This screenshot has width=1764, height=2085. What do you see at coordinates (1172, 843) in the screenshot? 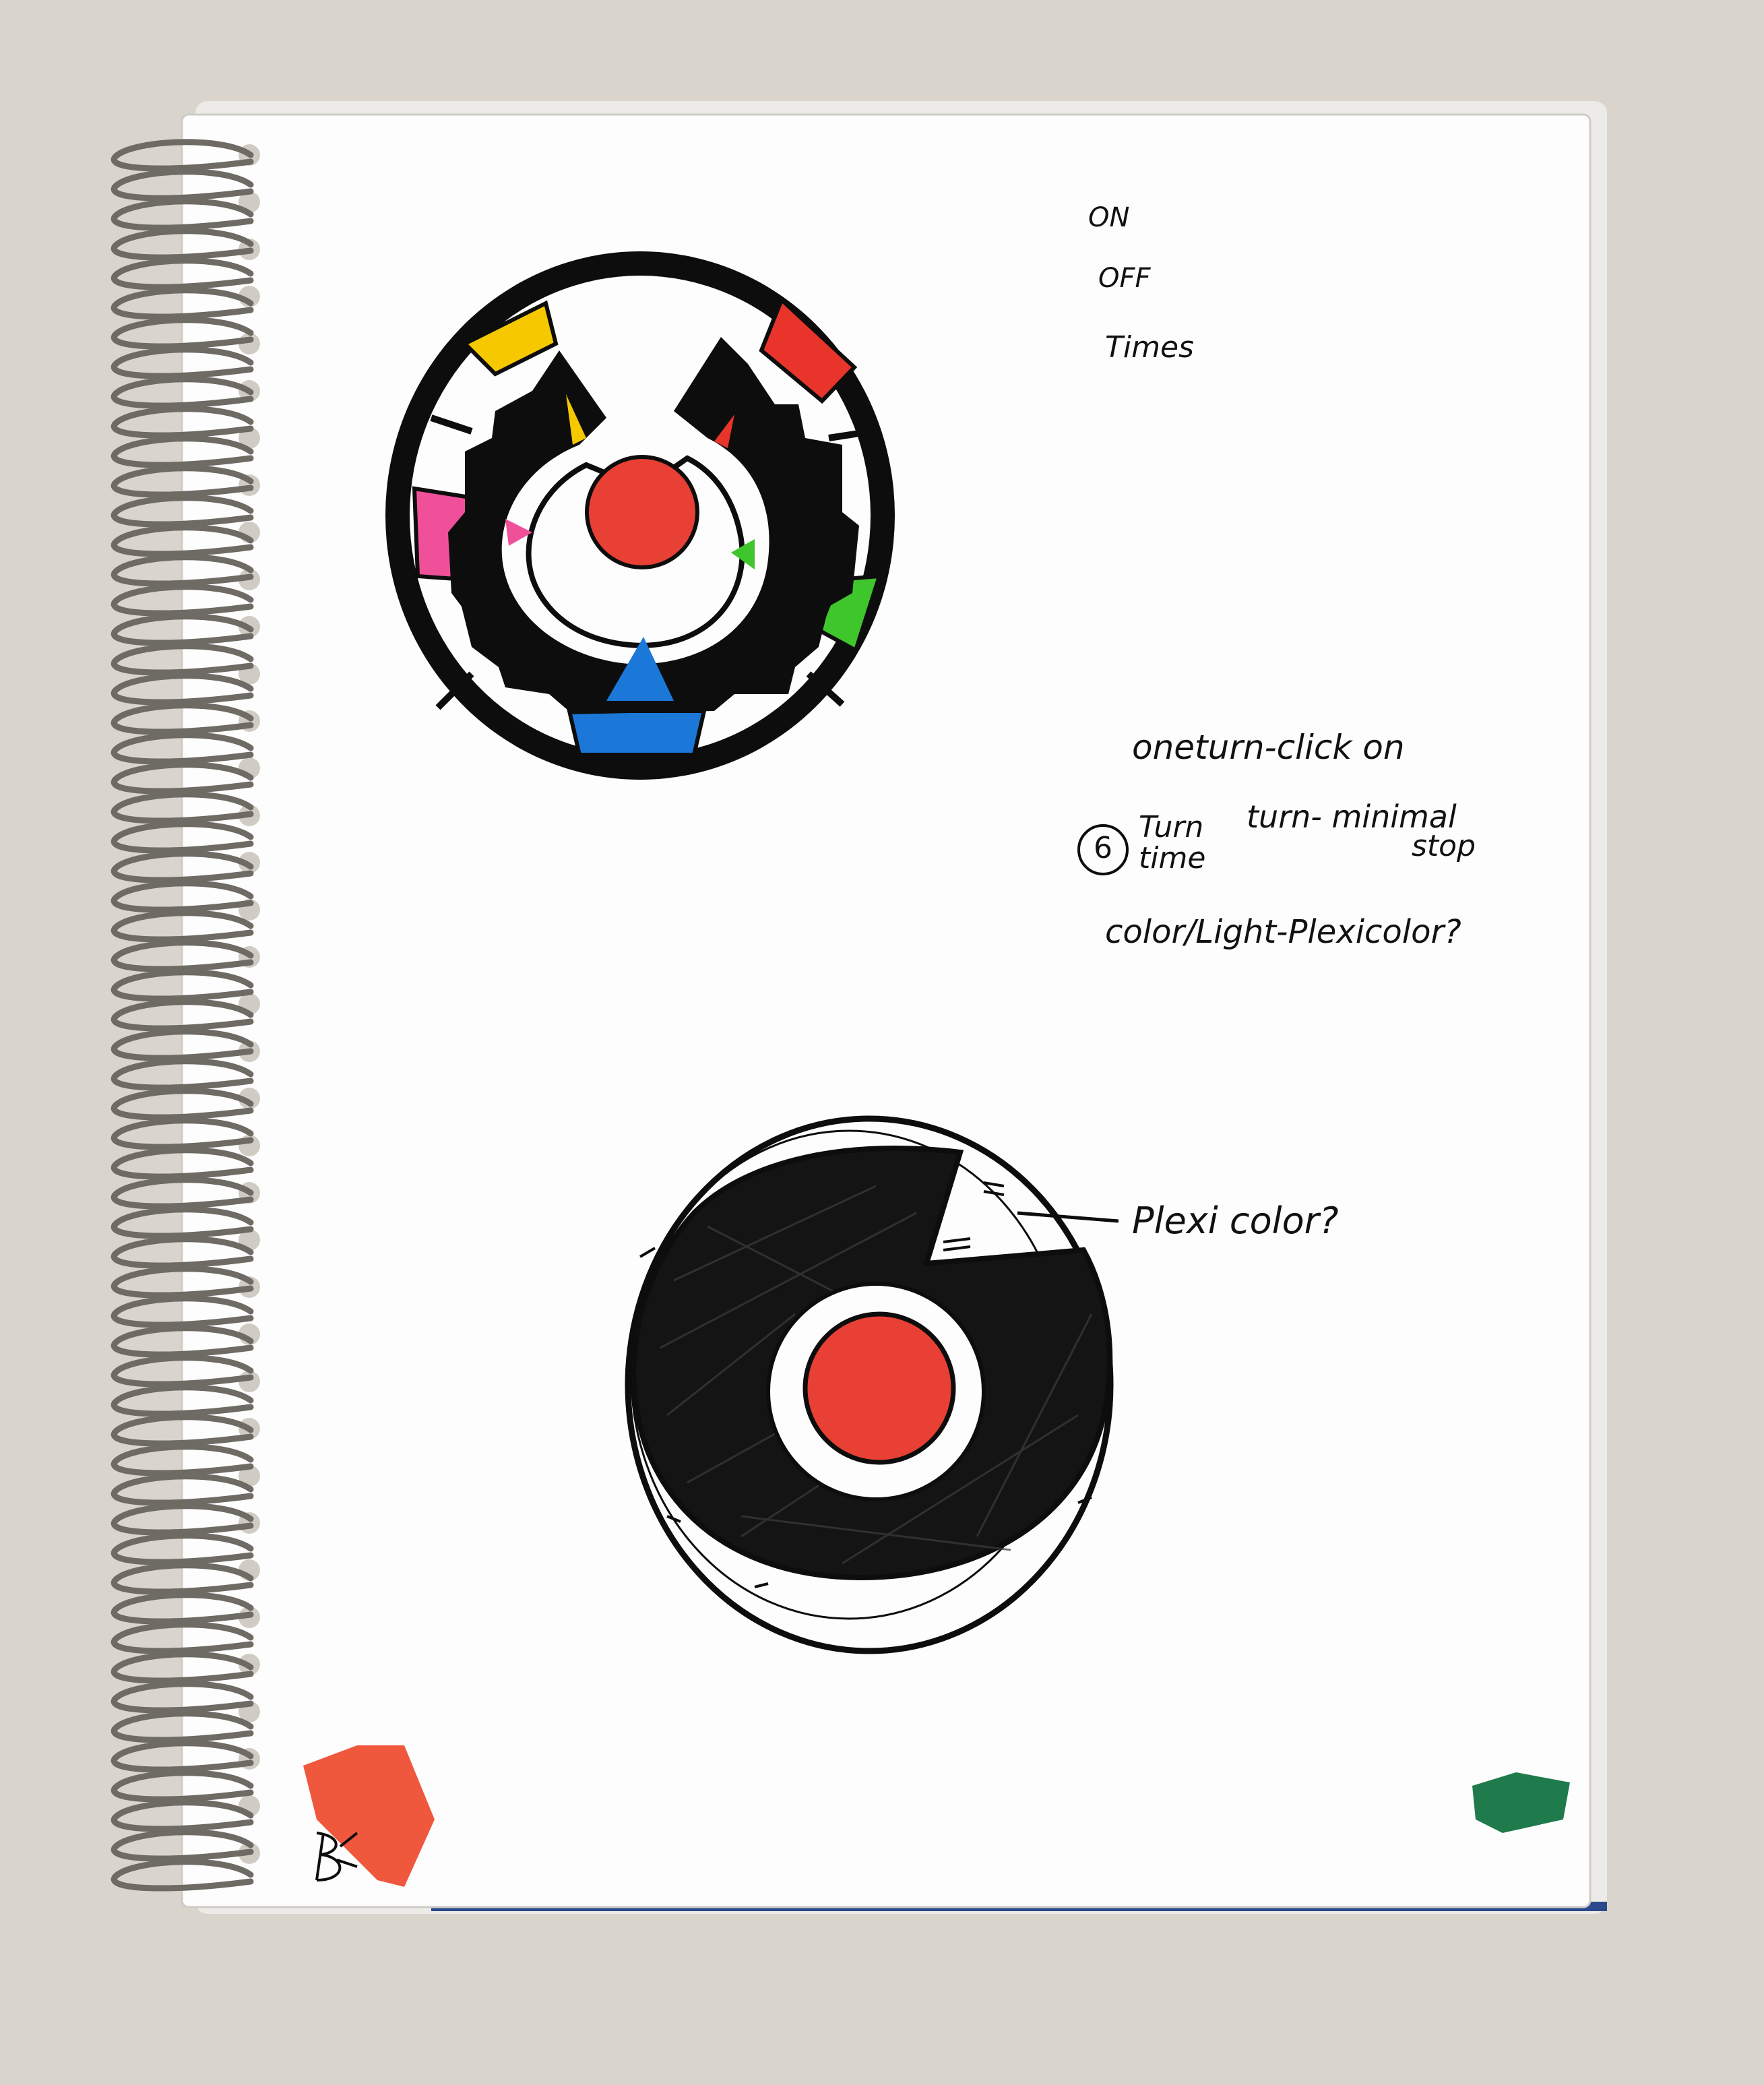
I see `note-turn-time: Turn time` at bounding box center [1172, 843].